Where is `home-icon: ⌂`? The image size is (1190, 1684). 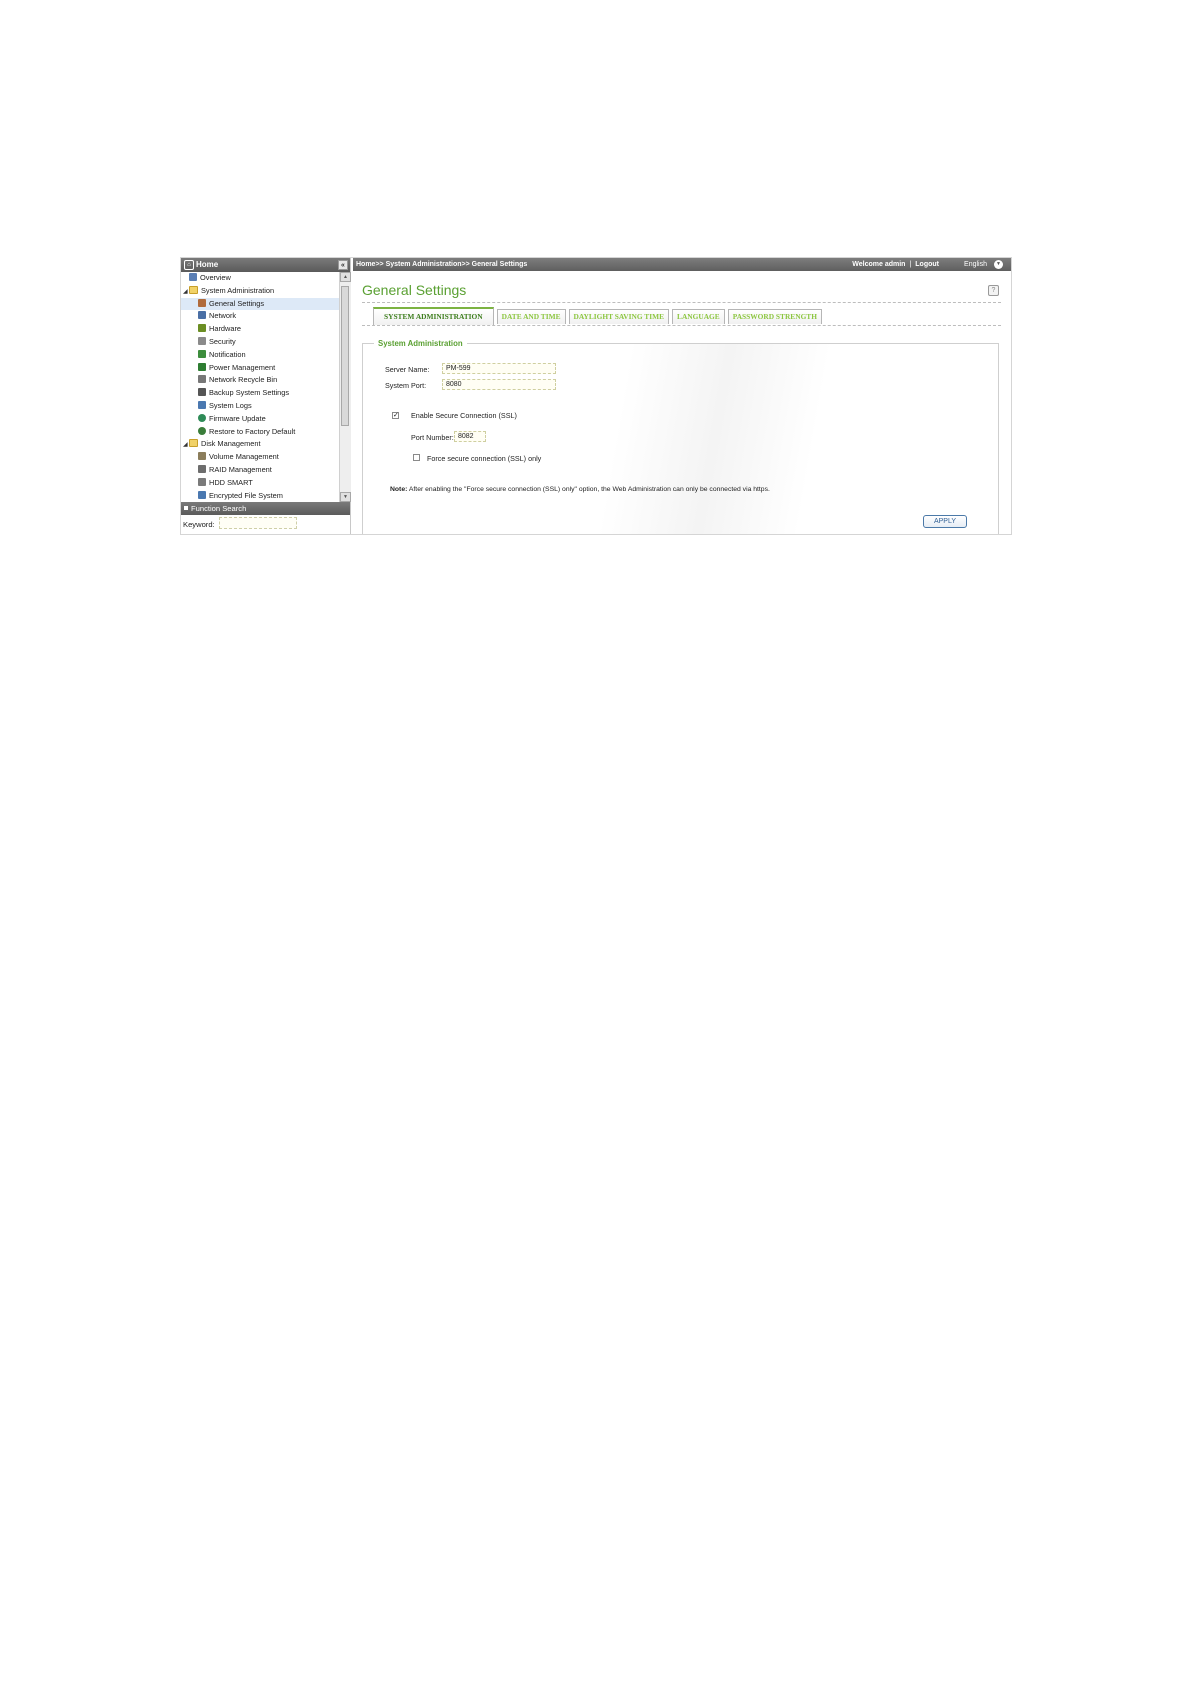 home-icon: ⌂ is located at coordinates (189, 264).